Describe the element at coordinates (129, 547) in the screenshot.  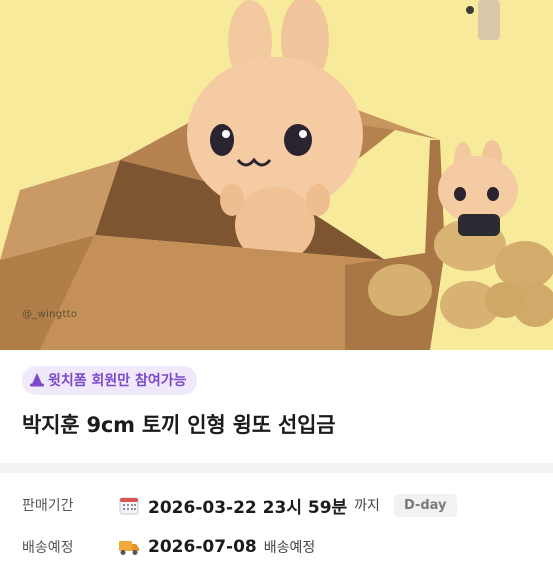
I see `truck-icon` at that location.